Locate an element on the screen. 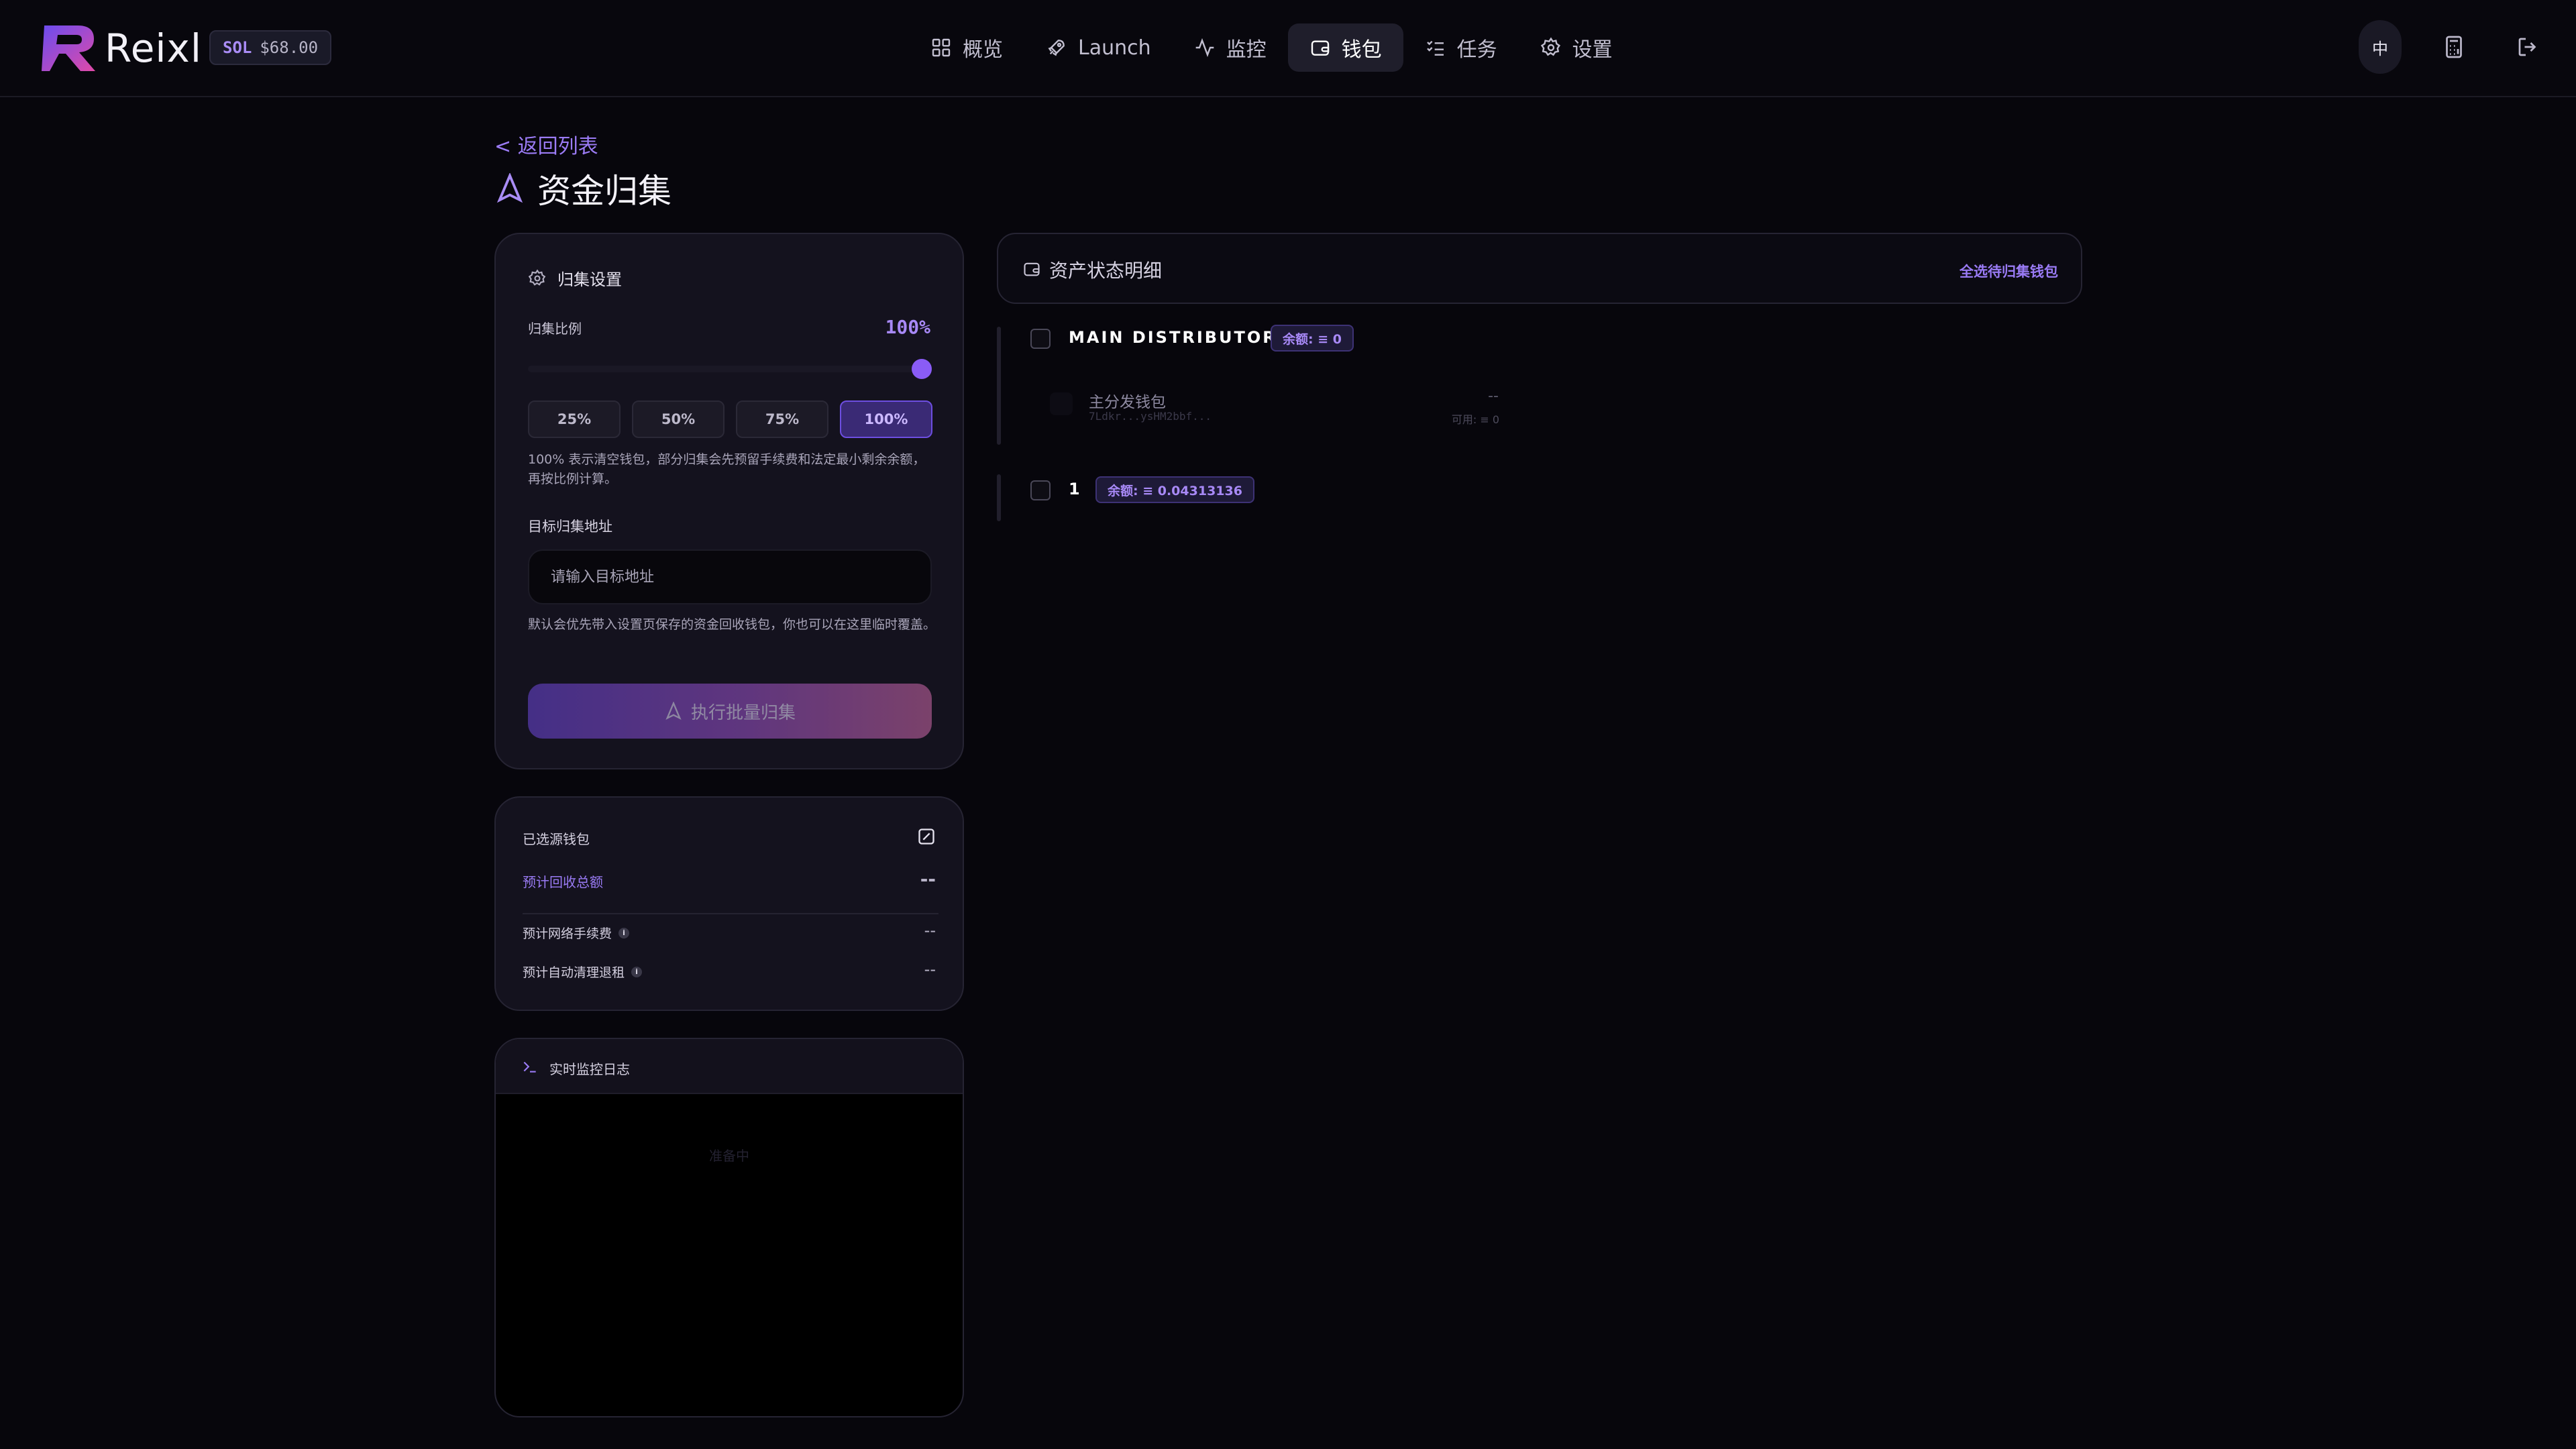 This screenshot has height=1449, width=2576. nav-label: 监控 is located at coordinates (1246, 50).